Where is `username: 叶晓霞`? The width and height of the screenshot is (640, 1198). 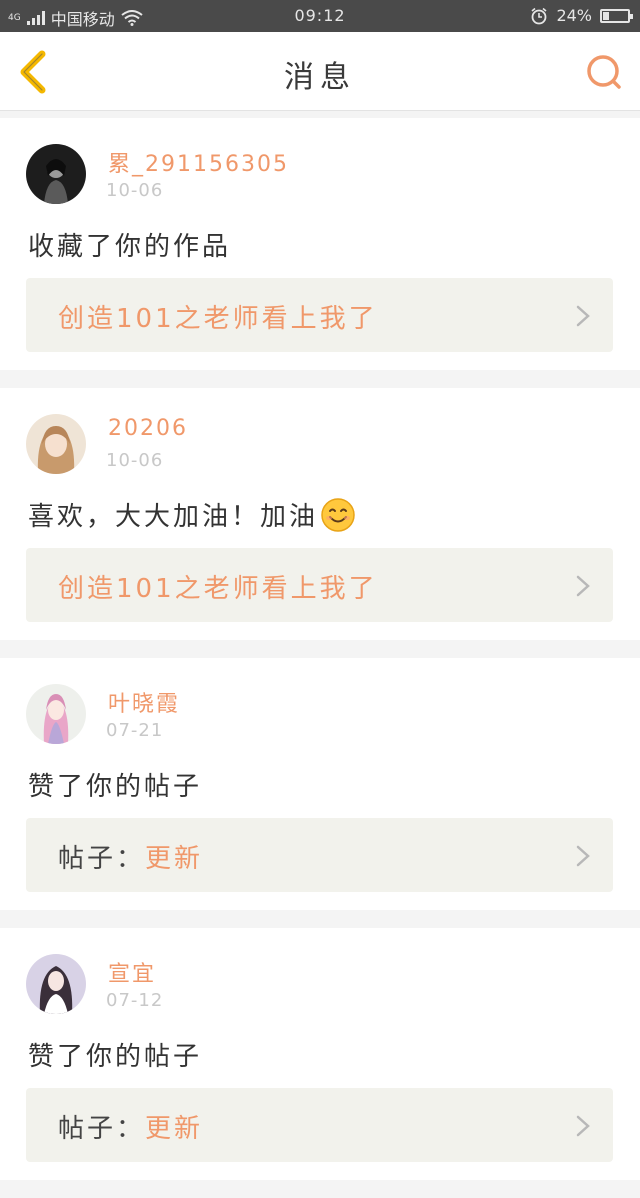 username: 叶晓霞 is located at coordinates (144, 702).